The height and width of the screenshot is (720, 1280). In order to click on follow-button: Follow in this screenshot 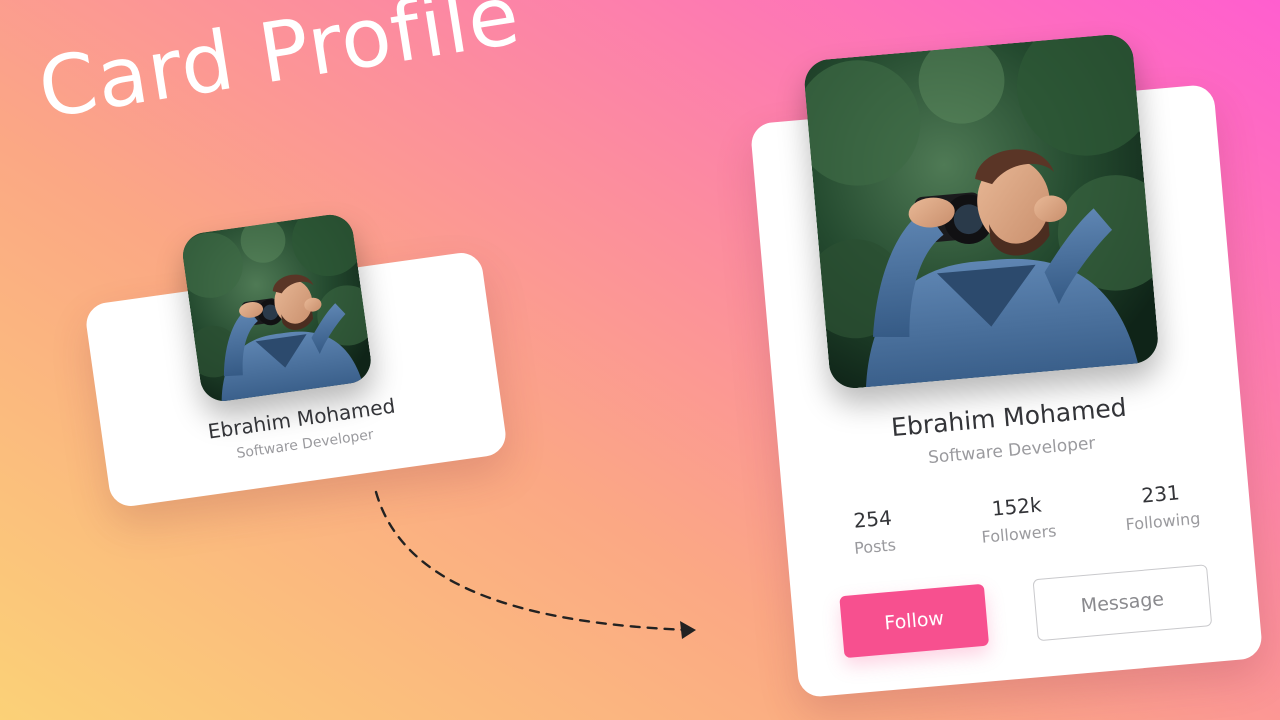, I will do `click(914, 621)`.